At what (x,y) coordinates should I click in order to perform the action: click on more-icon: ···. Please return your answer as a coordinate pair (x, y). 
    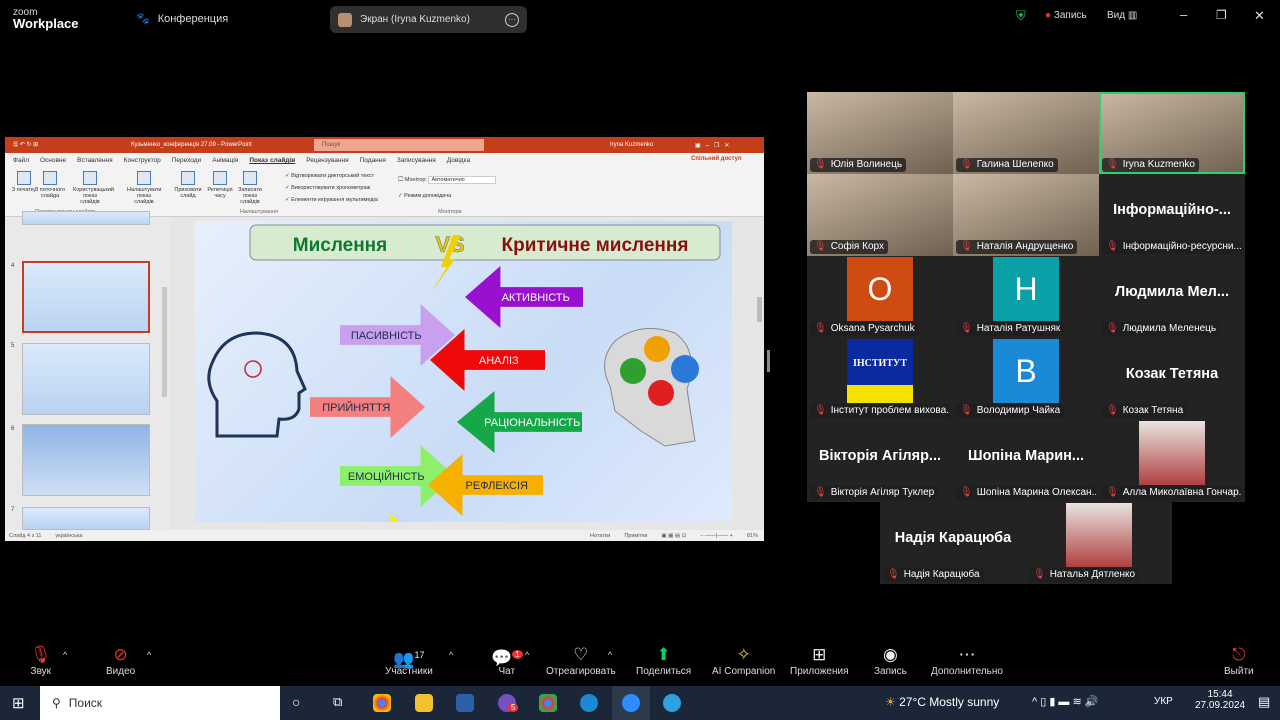
    Looking at the image, I should click on (512, 19).